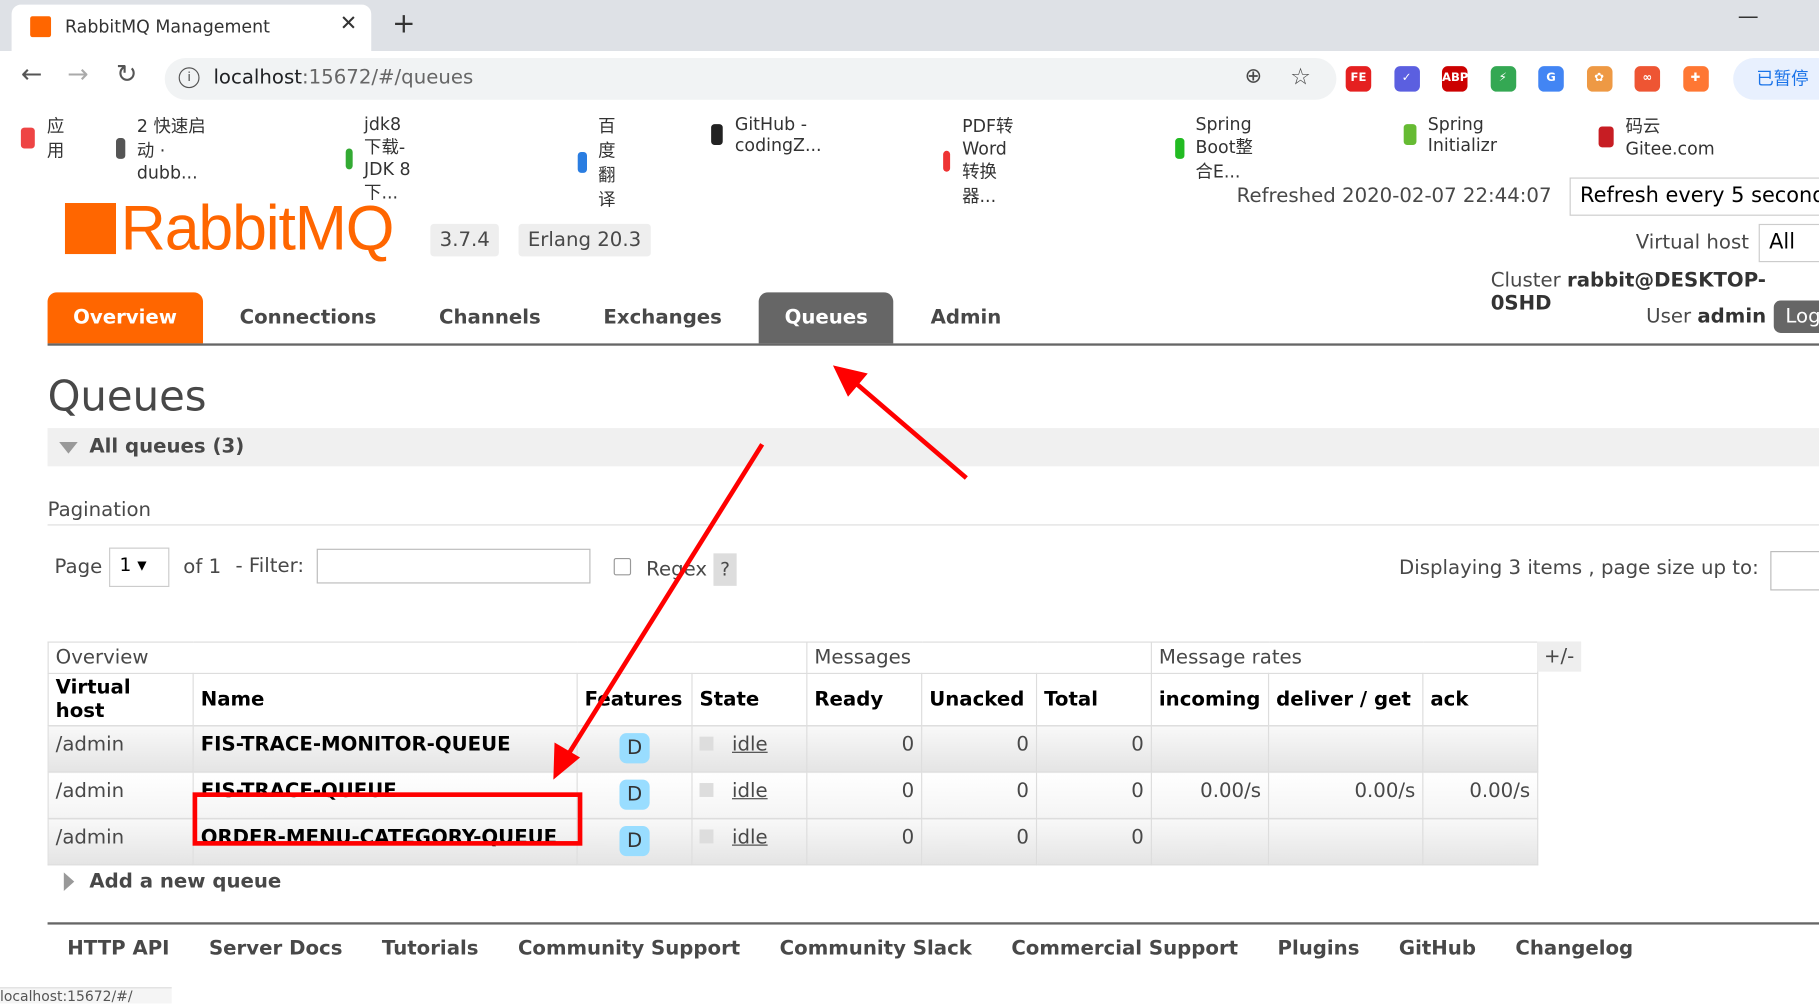 This screenshot has width=1819, height=1004. I want to click on footer-link: Plugins, so click(1319, 948).